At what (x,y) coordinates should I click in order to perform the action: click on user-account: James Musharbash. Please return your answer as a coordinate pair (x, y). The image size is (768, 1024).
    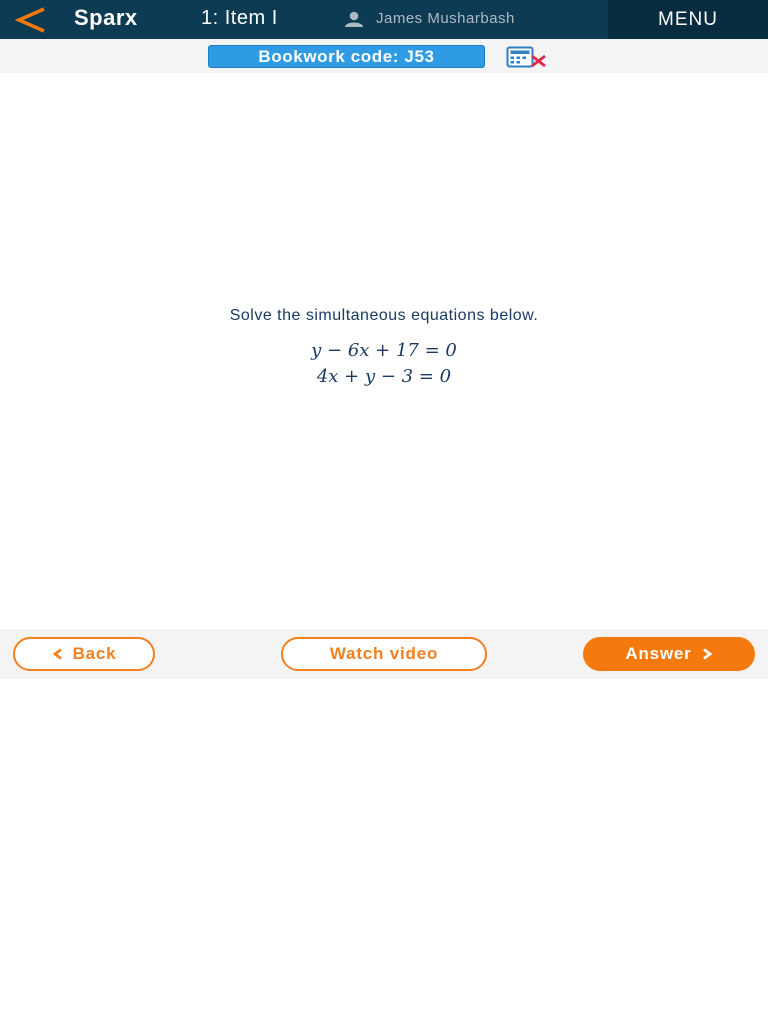
    Looking at the image, I should click on (429, 18).